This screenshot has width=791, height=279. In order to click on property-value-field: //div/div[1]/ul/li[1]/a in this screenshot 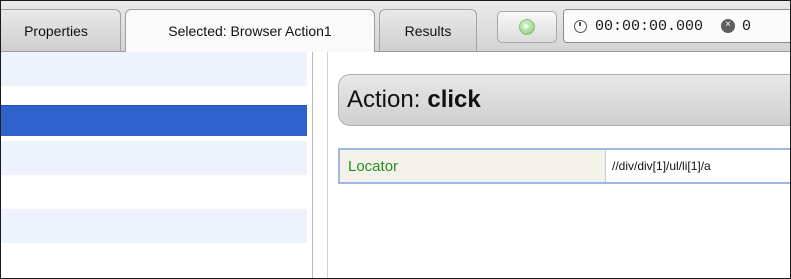, I will do `click(698, 166)`.